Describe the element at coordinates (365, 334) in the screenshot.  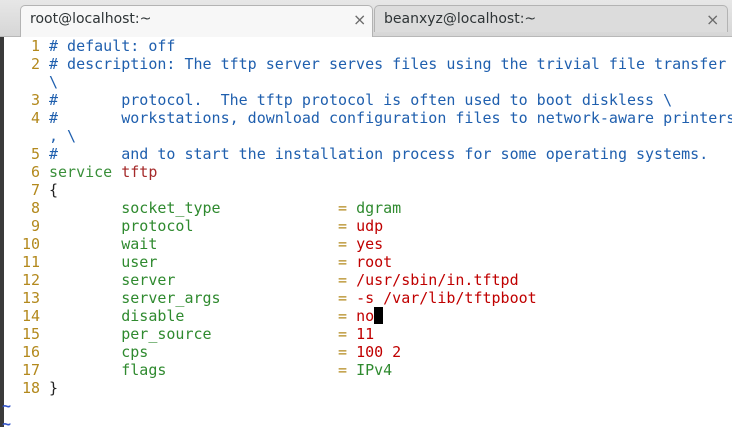
I see `code-token: 11` at that location.